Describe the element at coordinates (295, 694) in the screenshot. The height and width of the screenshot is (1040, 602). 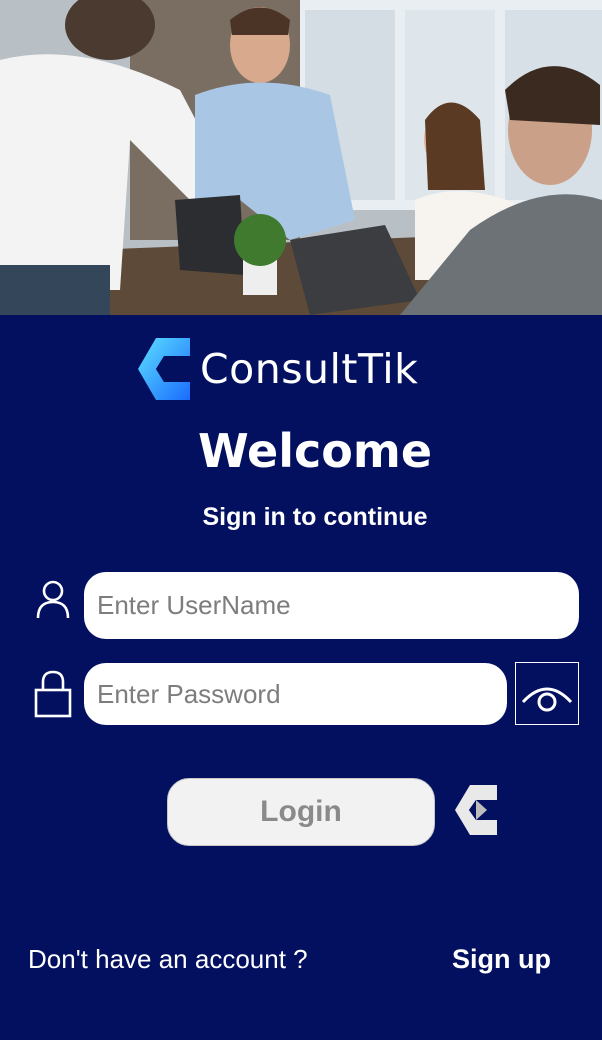
I see `password-input` at that location.